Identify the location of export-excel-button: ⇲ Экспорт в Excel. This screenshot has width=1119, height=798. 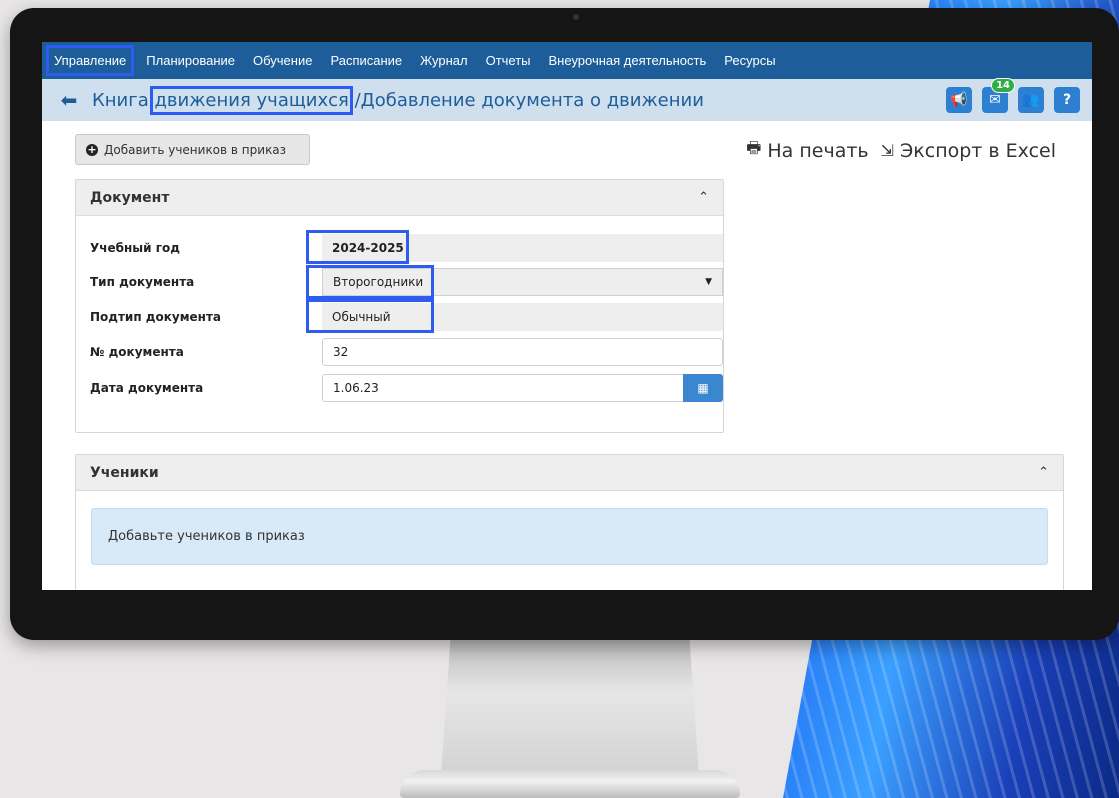
(968, 150).